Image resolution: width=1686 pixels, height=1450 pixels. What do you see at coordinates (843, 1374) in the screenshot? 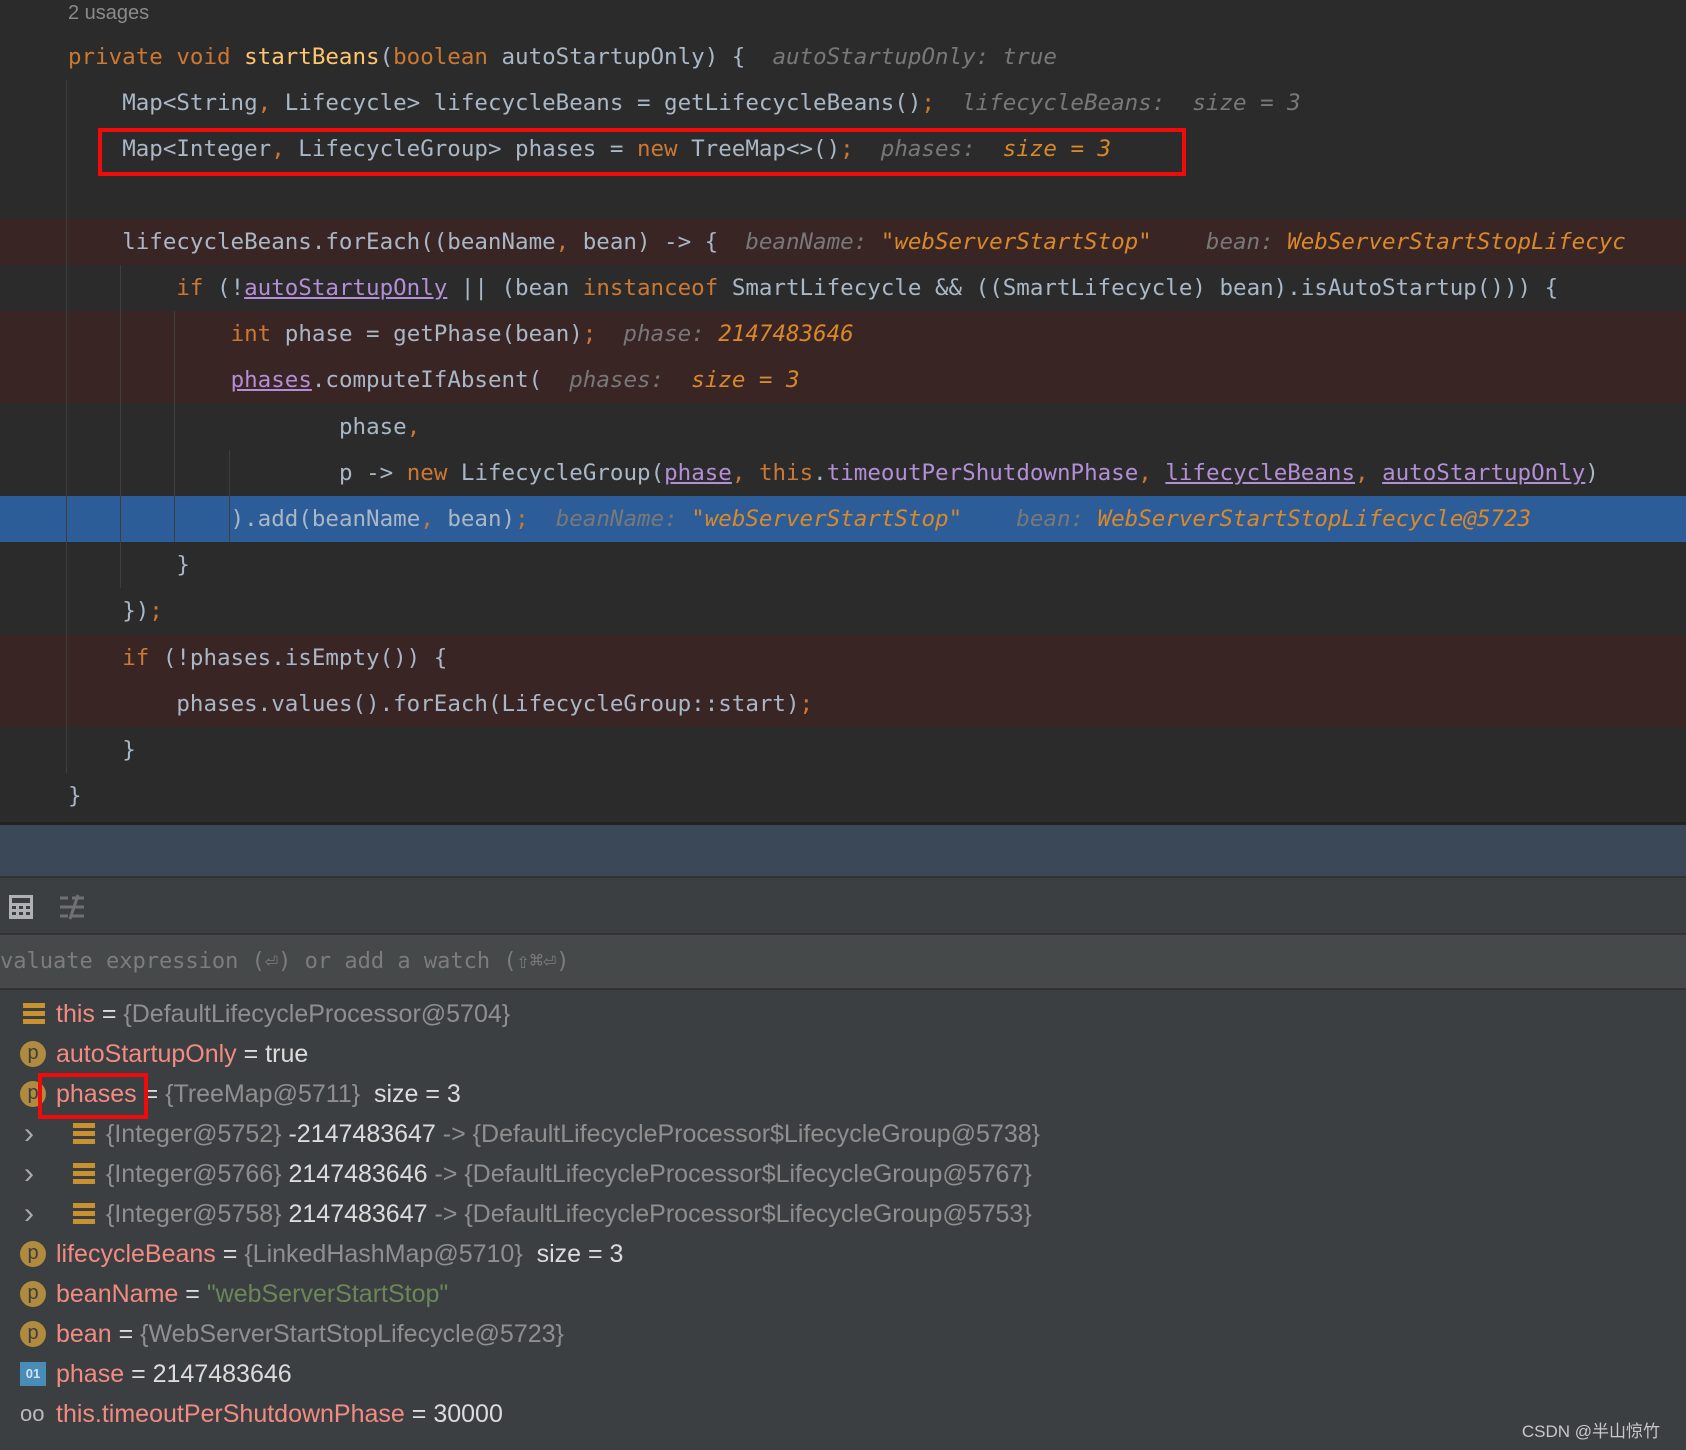
I see `variable-row: 01 phase = 2147483646` at bounding box center [843, 1374].